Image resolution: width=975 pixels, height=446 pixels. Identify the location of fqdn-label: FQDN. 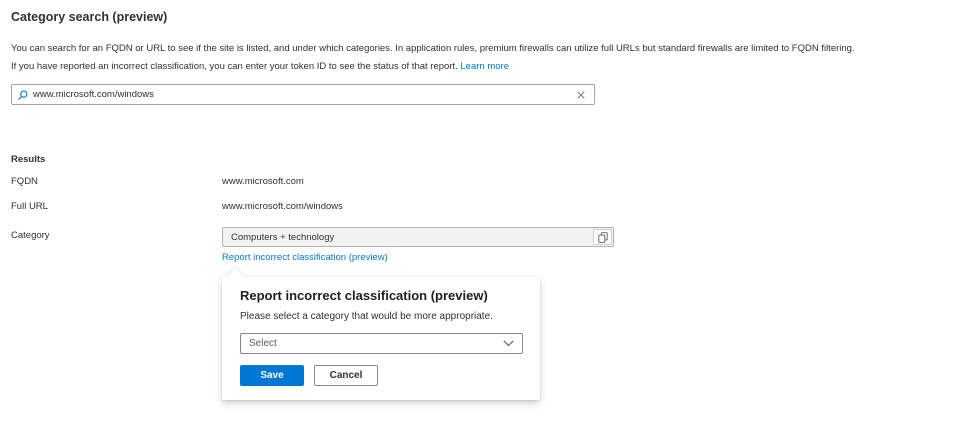
(24, 181).